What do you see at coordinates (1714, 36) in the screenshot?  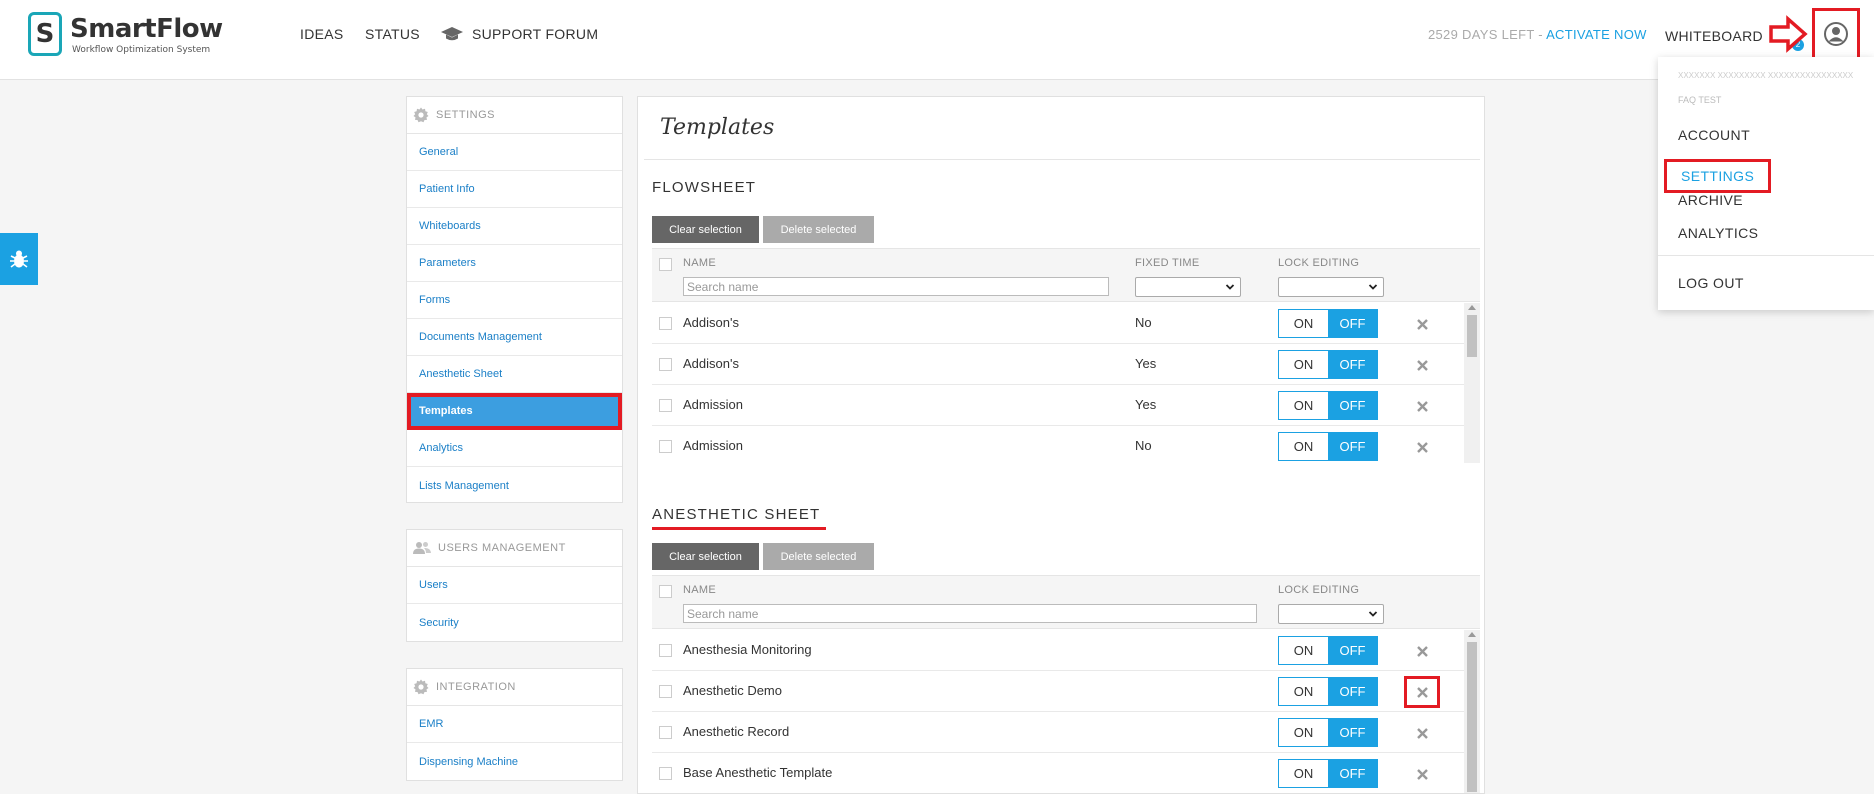 I see `nav-whiteboard: WHITEBOARD` at bounding box center [1714, 36].